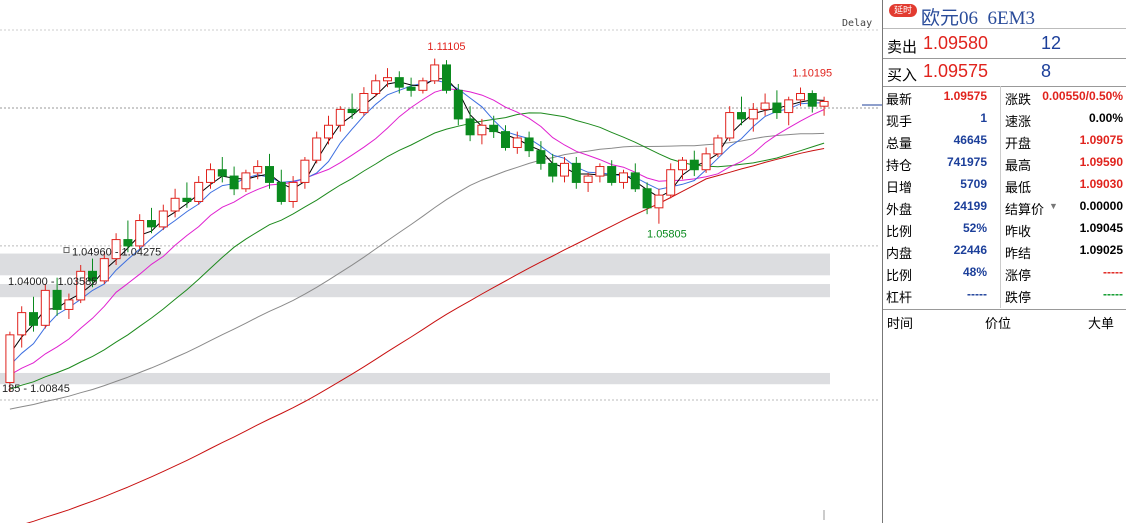 The image size is (1126, 523). Describe the element at coordinates (899, 143) in the screenshot. I see `stat-label: 总量` at that location.